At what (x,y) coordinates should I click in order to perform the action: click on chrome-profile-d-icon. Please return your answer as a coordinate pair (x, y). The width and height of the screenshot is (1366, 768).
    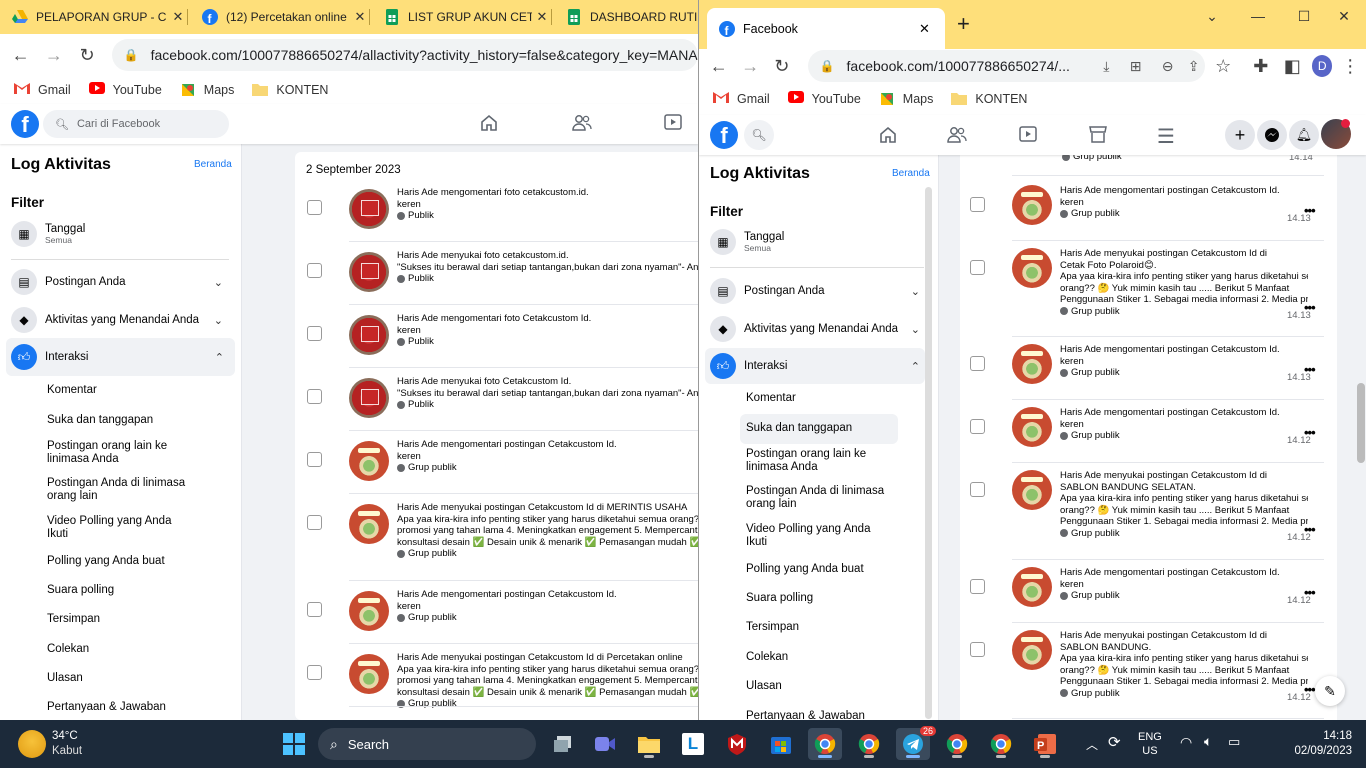
    Looking at the image, I should click on (825, 744).